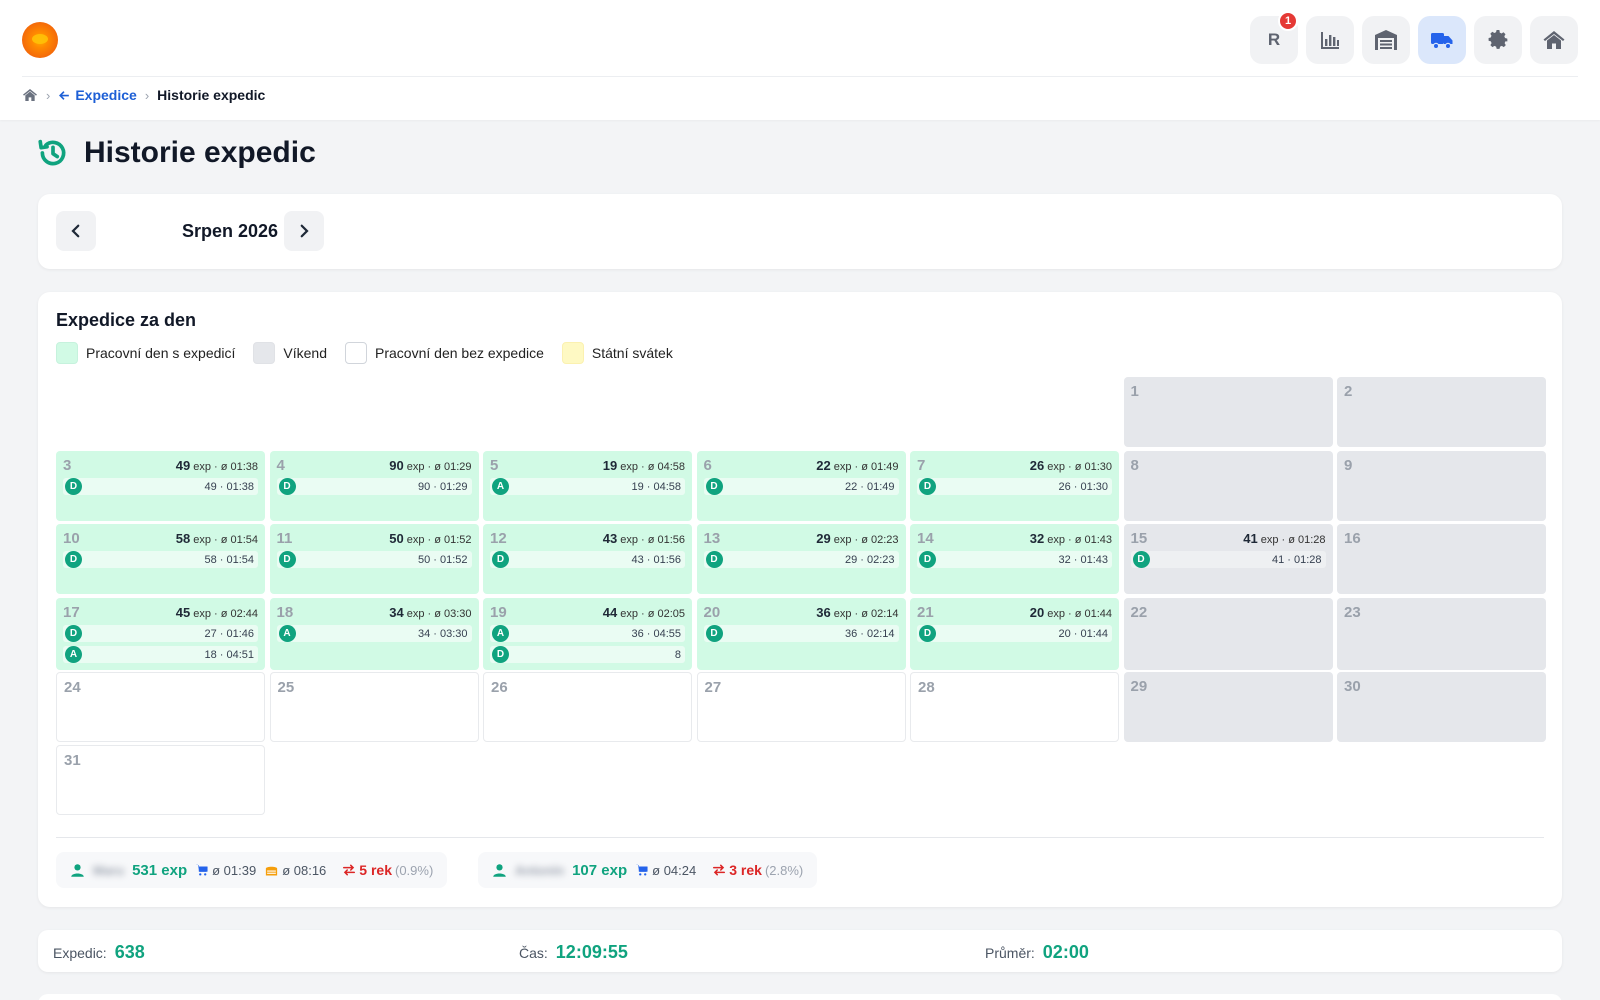 This screenshot has width=1600, height=1000. Describe the element at coordinates (1352, 538) in the screenshot. I see `day-number: 16` at that location.